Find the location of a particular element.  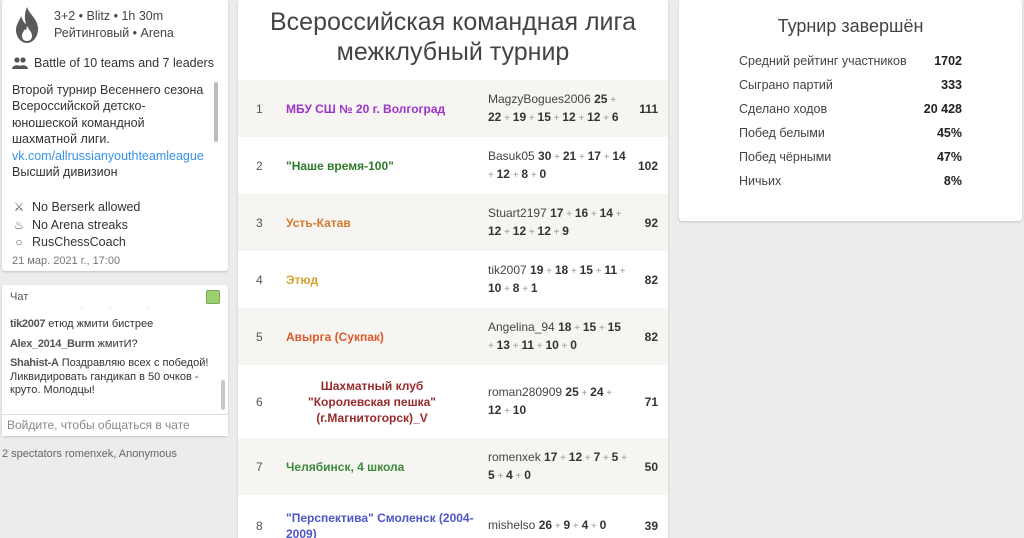

rule-creator: ○ RusChessCoach is located at coordinates (115, 243).